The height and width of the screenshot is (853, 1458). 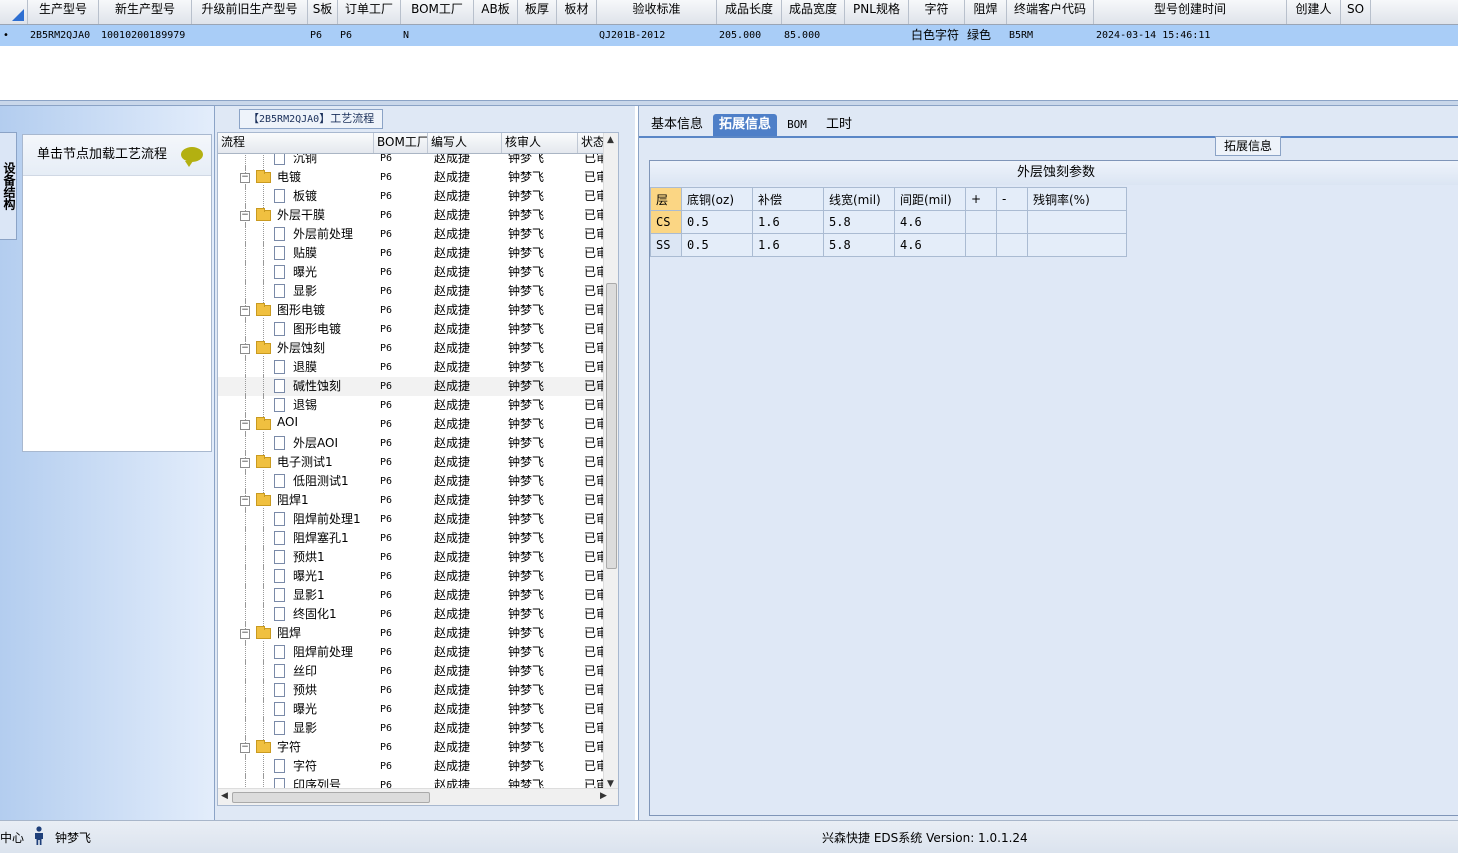 I want to click on cell-board-material, so click(x=578, y=35).